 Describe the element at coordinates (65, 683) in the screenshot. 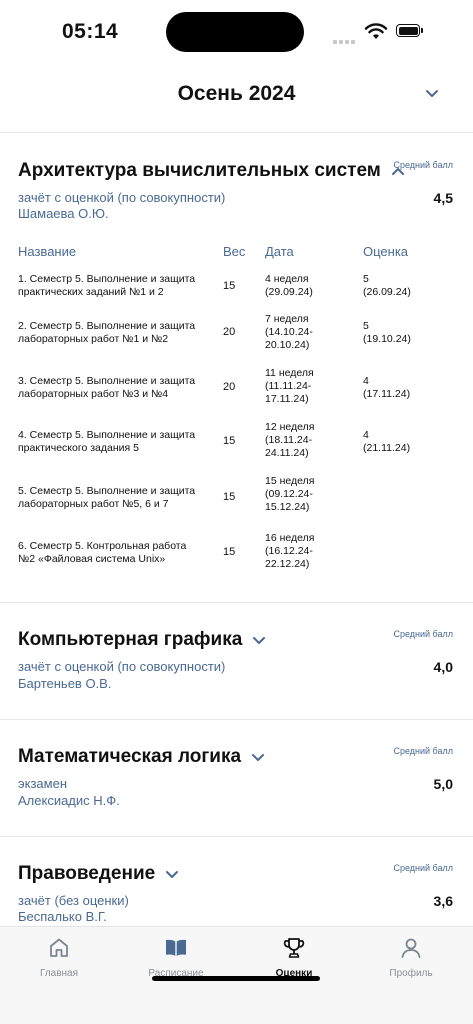

I see `teacher-name: Бартеньев О.В.` at that location.